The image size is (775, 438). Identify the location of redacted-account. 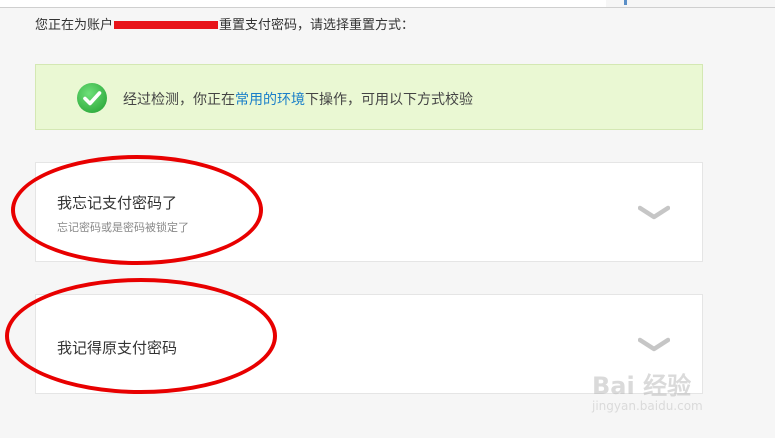
(166, 24).